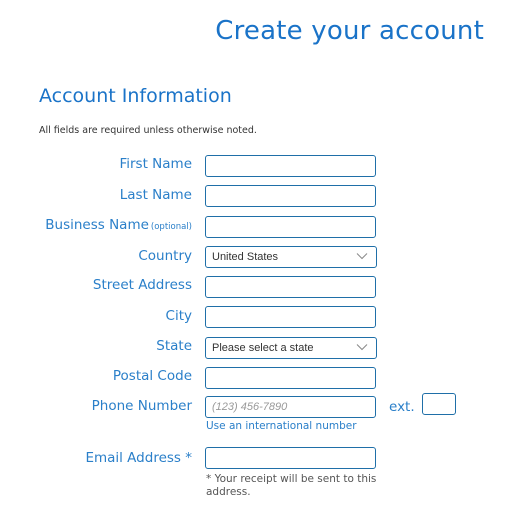  What do you see at coordinates (439, 404) in the screenshot?
I see `phone-ext-input` at bounding box center [439, 404].